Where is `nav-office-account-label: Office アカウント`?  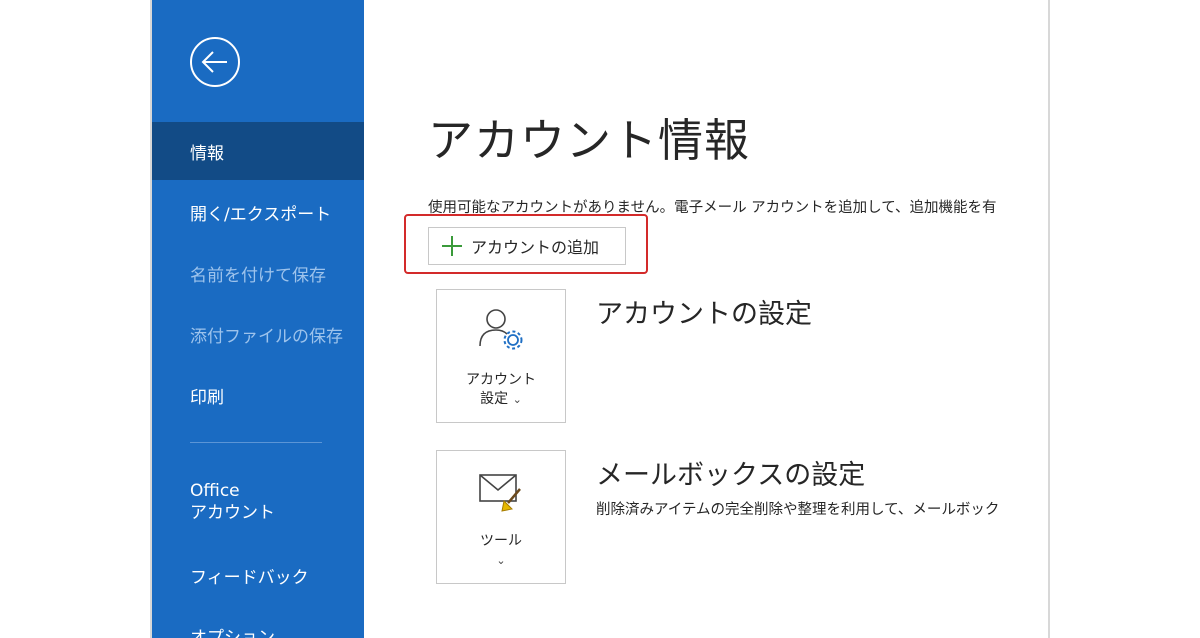
nav-office-account-label: Office アカウント is located at coordinates (232, 502).